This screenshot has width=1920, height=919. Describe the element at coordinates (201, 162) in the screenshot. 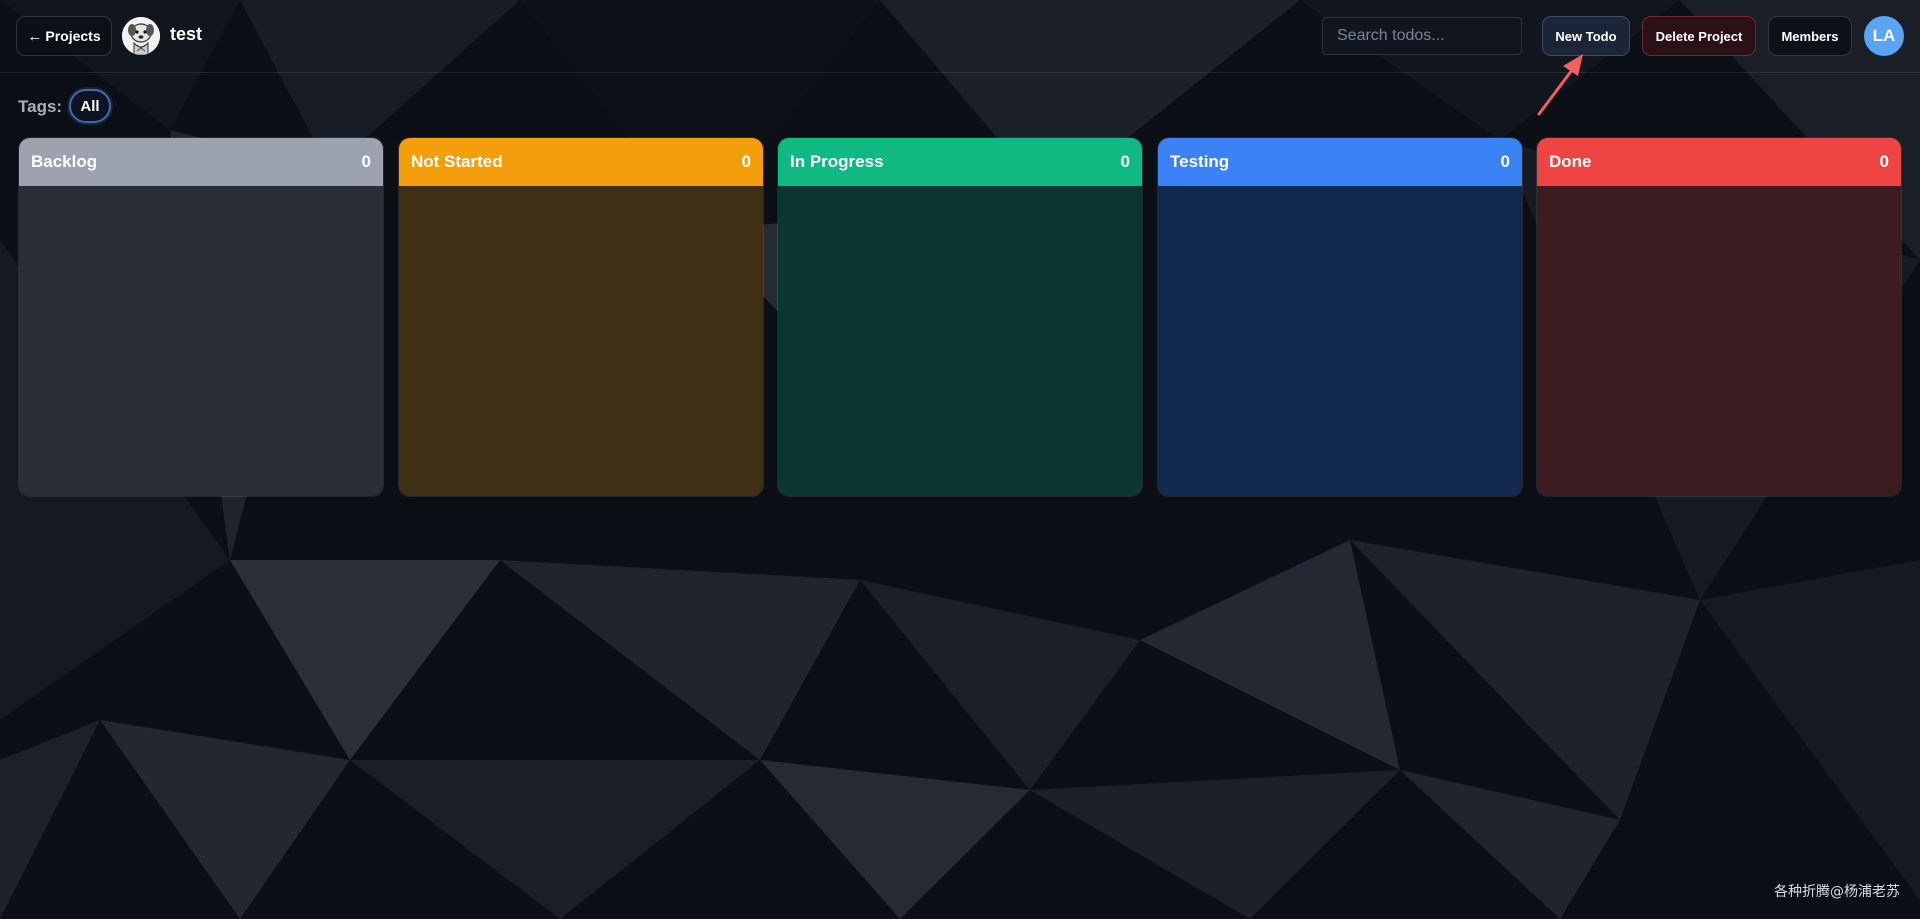

I see `column-header: Backlog 0` at that location.